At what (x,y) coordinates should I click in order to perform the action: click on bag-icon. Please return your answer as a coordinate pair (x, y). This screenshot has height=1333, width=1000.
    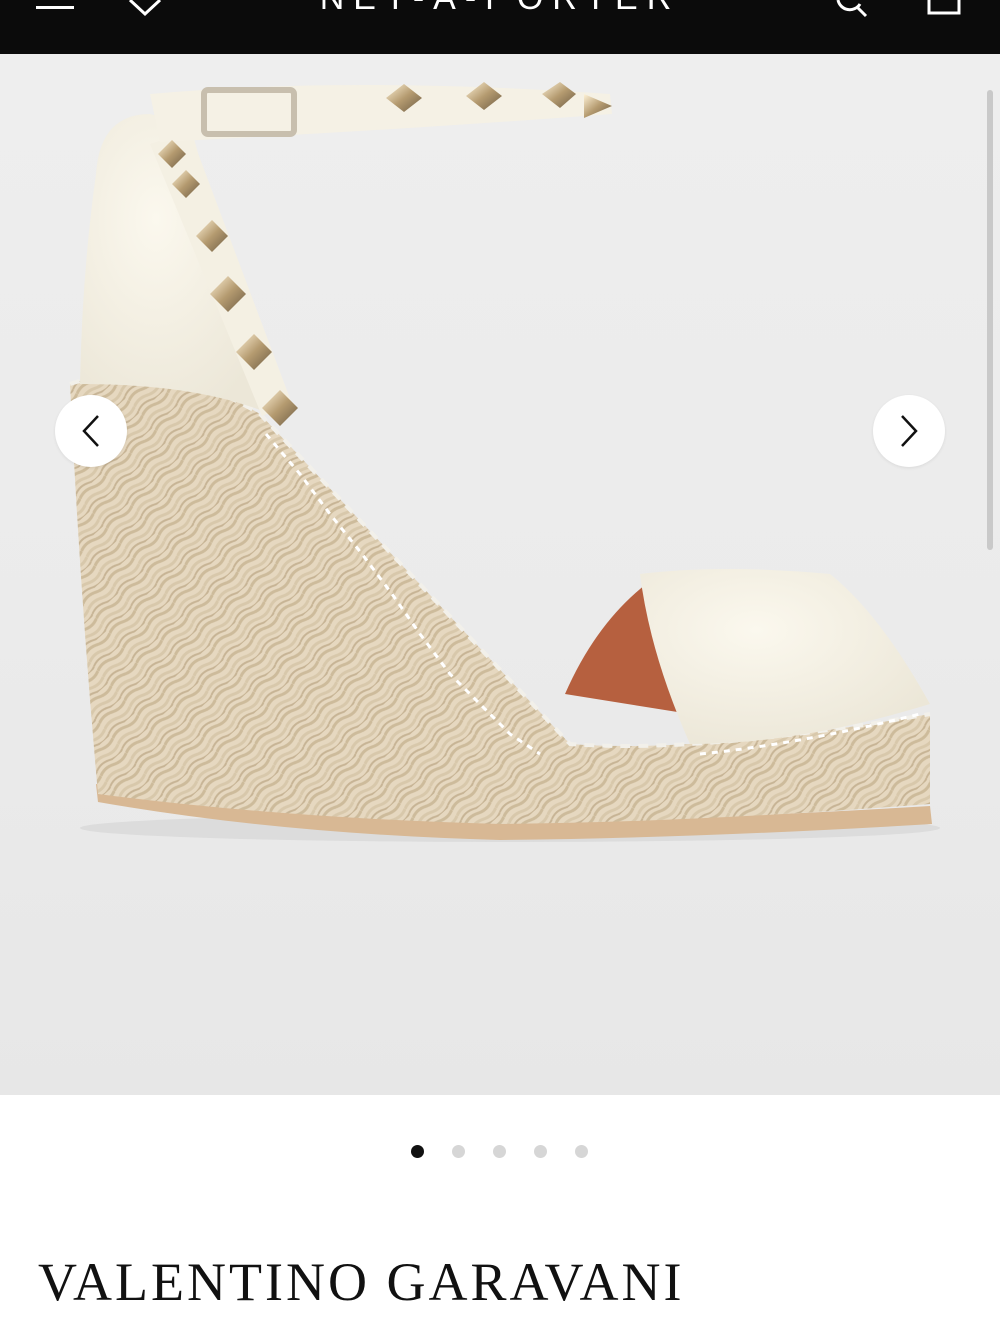
    Looking at the image, I should click on (944, 8).